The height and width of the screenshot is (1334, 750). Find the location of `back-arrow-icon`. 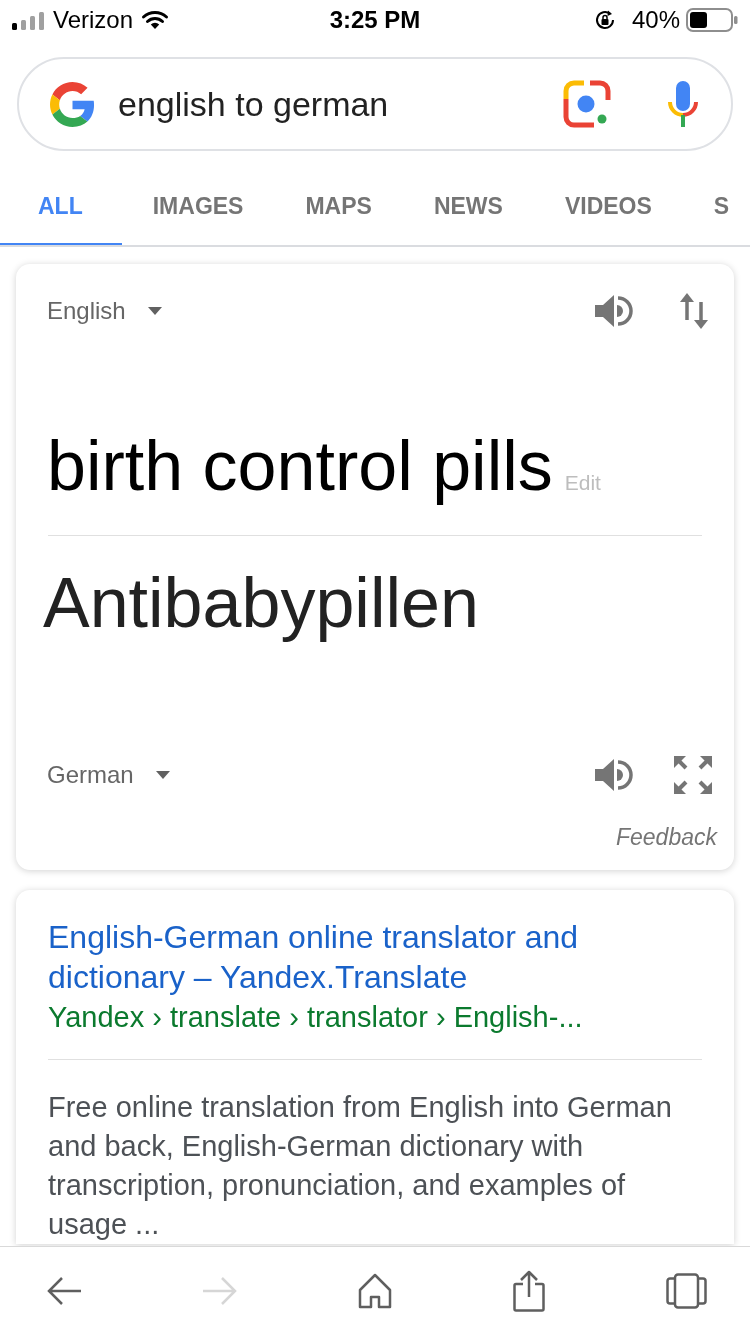

back-arrow-icon is located at coordinates (64, 1290).